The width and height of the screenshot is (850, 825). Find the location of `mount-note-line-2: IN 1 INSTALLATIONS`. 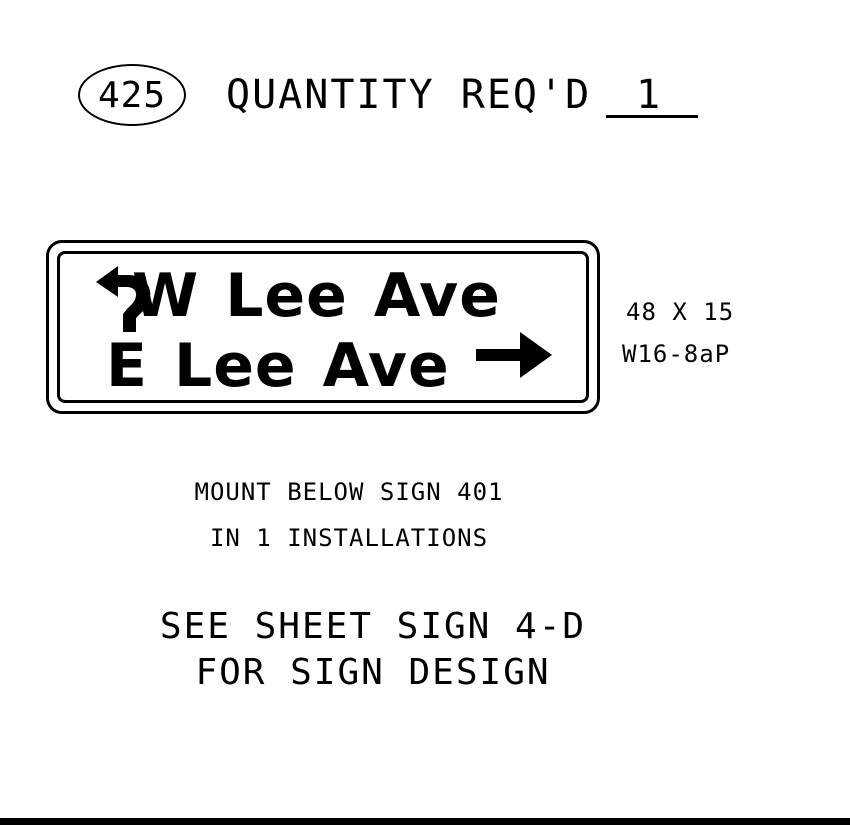

mount-note-line-2: IN 1 INSTALLATIONS is located at coordinates (349, 538).